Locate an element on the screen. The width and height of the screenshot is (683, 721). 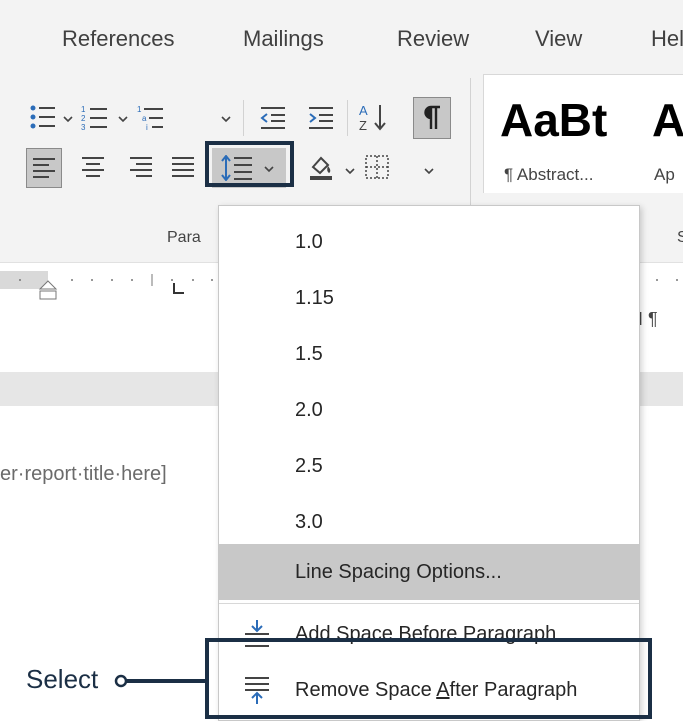
shading-icon is located at coordinates (321, 167).